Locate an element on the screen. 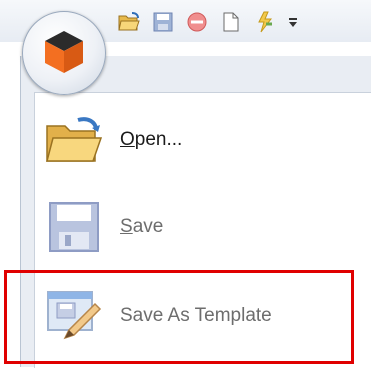 This screenshot has width=371, height=368. application-button is located at coordinates (64, 53).